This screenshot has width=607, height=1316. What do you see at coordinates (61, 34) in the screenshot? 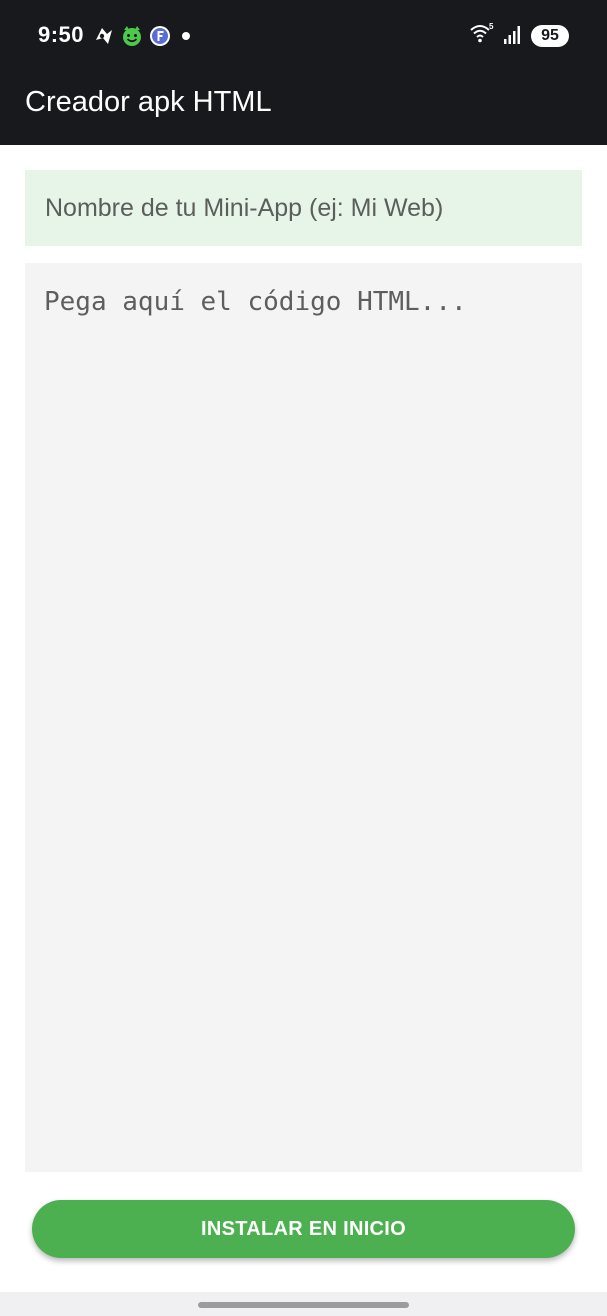
I see `status-time: 9:50` at bounding box center [61, 34].